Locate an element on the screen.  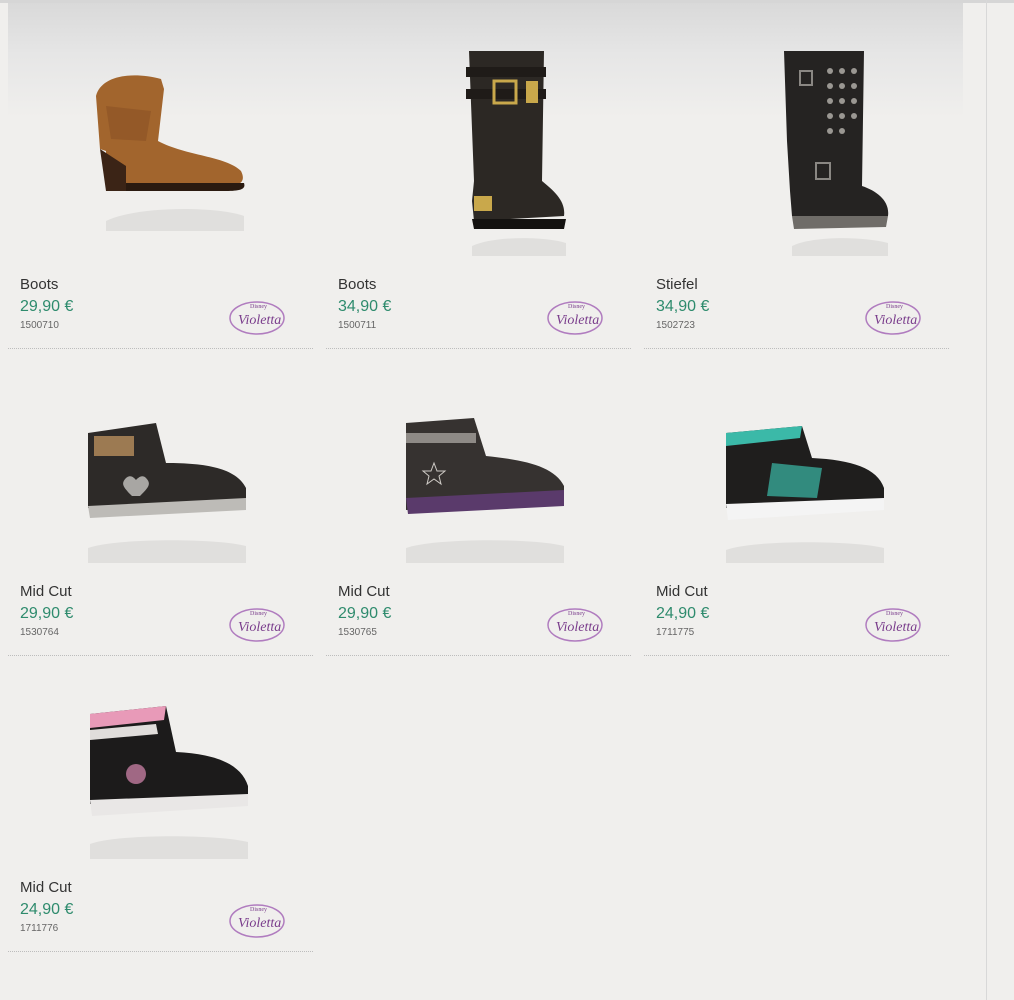
product-name: Stiefel is located at coordinates (677, 284).